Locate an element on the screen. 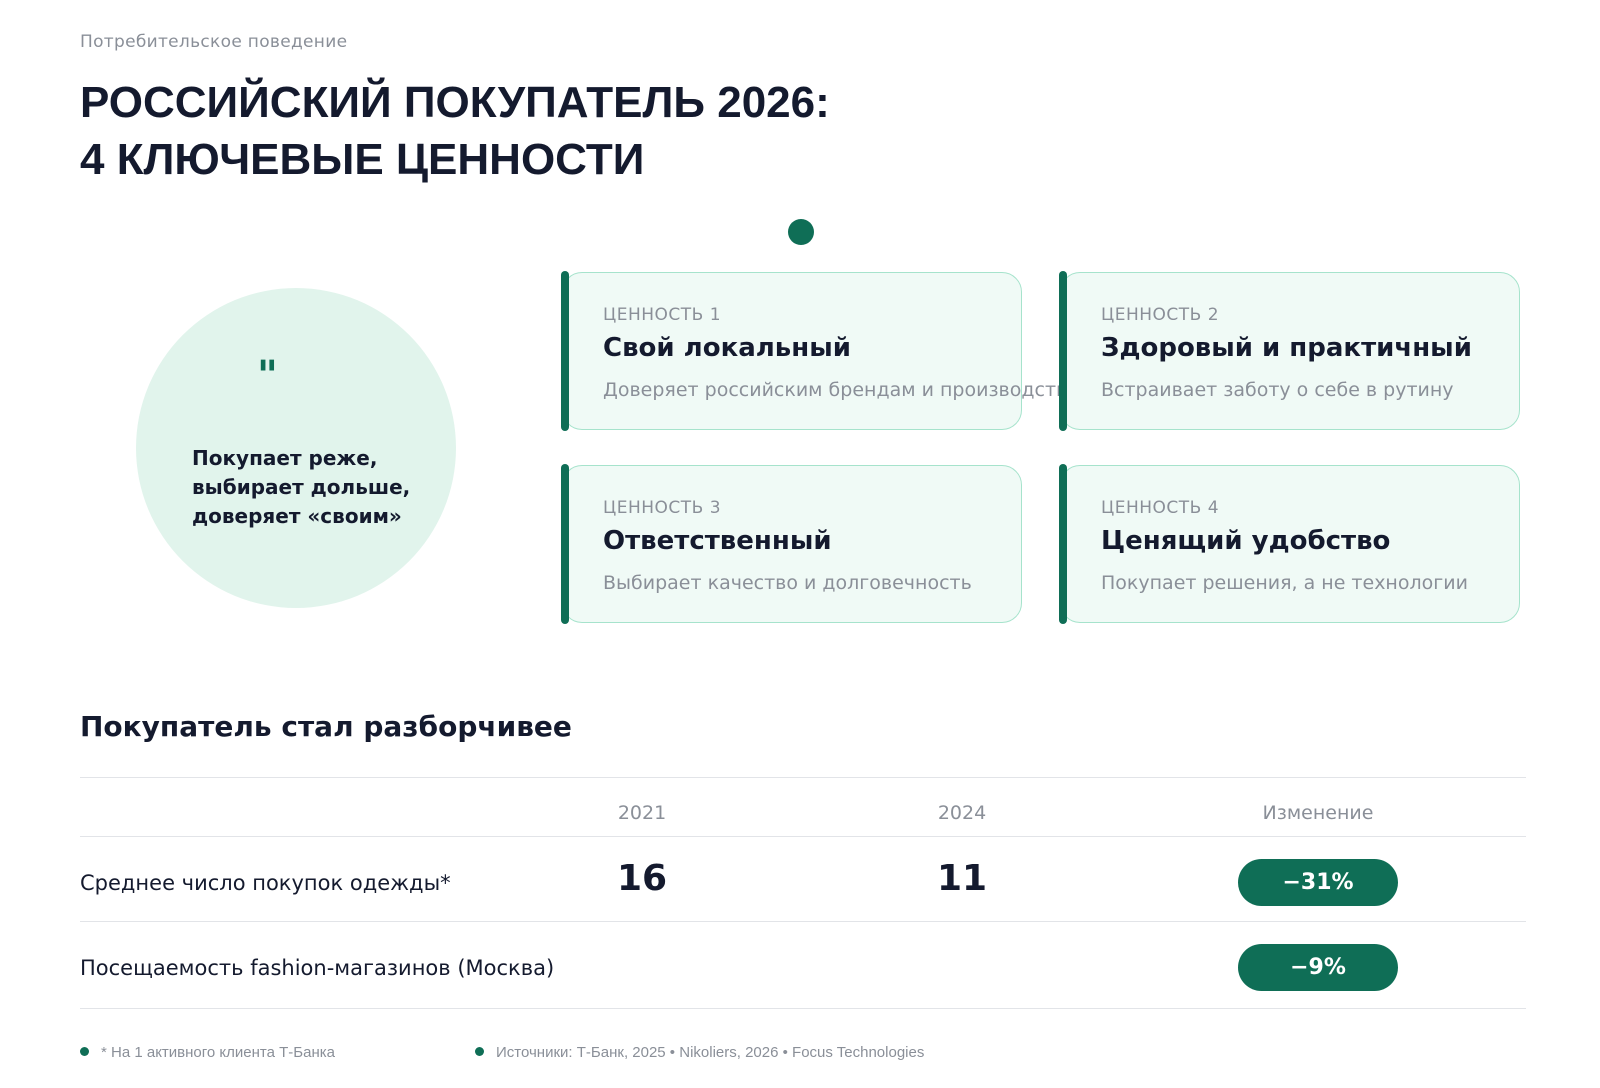 This screenshot has width=1600, height=1088. value-description: Покупает решения, а не технологии is located at coordinates (1284, 583).